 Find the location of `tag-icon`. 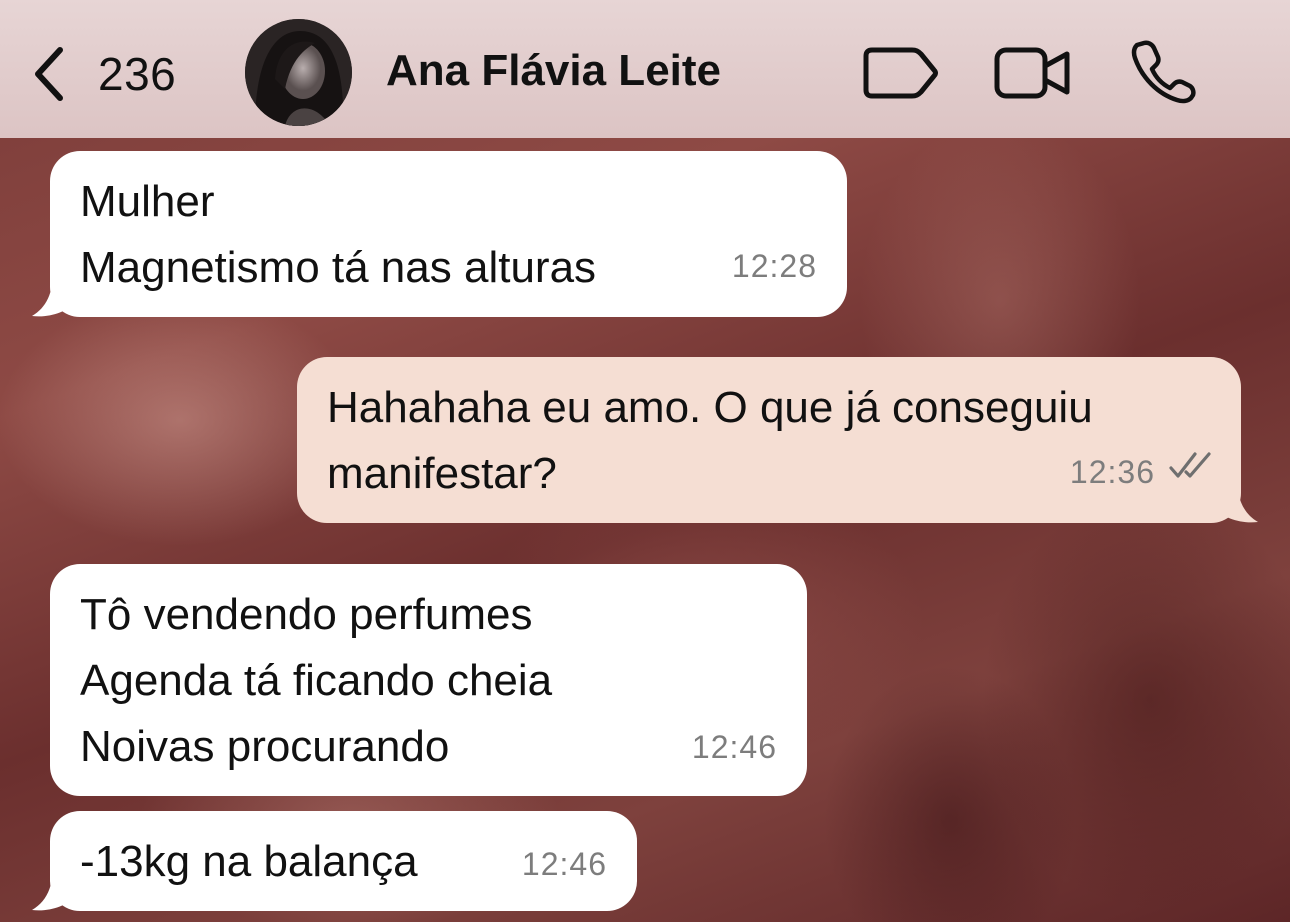

tag-icon is located at coordinates (900, 75).